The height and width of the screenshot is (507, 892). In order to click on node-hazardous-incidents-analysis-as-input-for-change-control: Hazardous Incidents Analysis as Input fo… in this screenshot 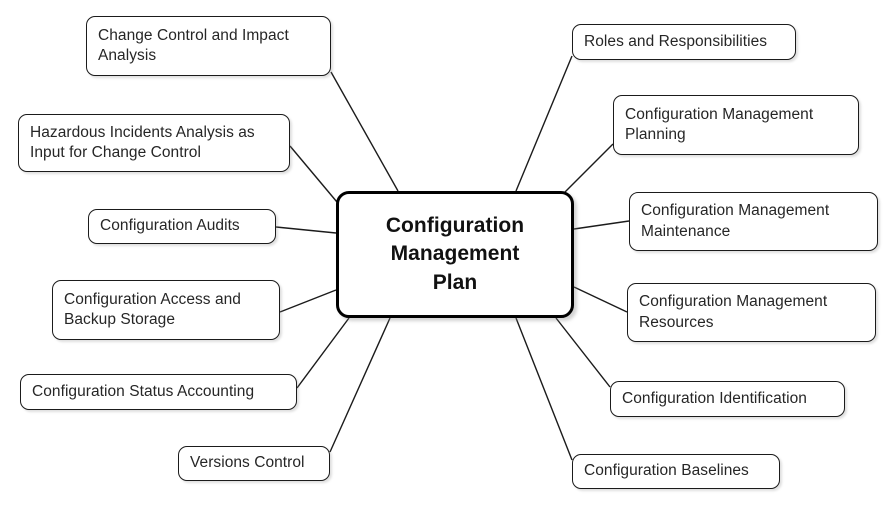, I will do `click(154, 143)`.